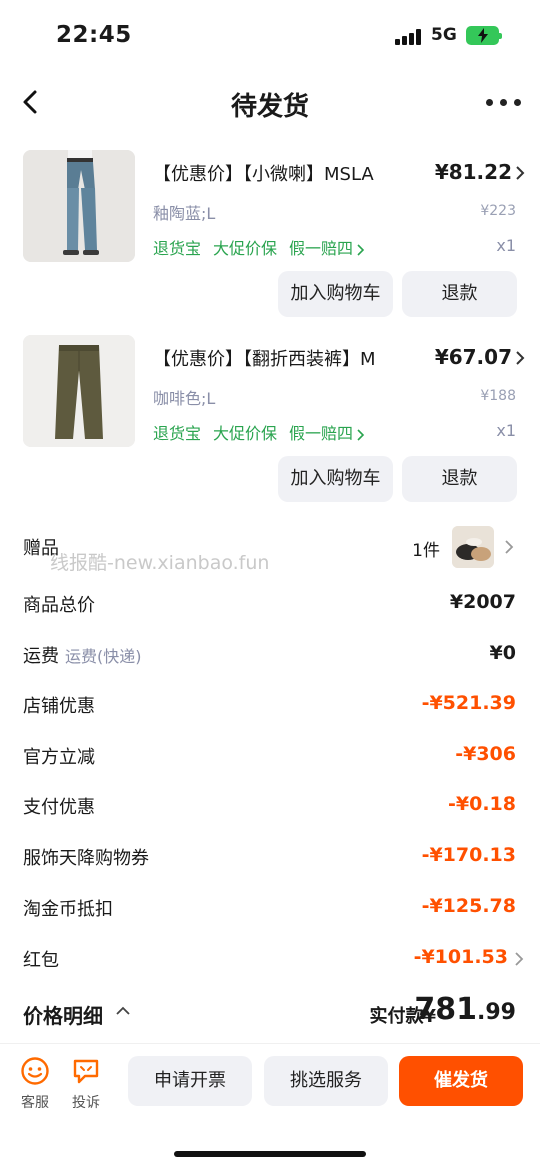 This screenshot has width=540, height=1168. I want to click on row-value: -¥101.53, so click(460, 957).